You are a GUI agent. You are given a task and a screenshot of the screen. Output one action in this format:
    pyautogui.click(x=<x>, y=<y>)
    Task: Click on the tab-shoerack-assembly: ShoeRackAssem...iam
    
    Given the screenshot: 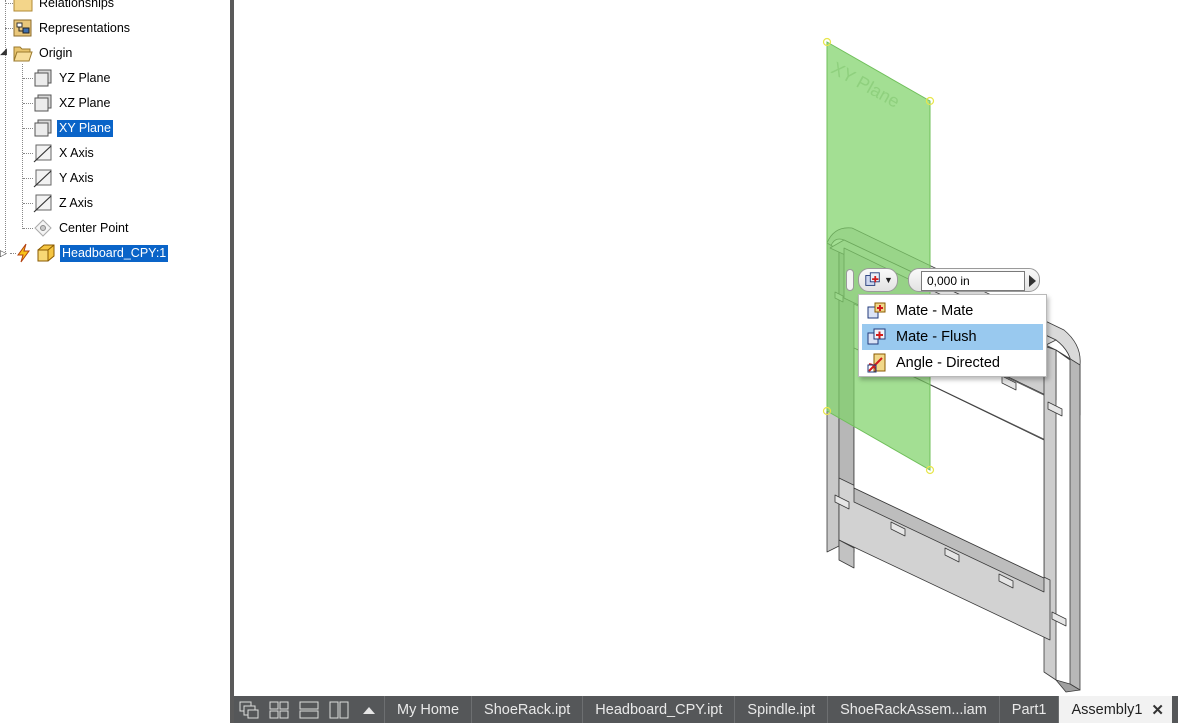 What is the action you would take?
    pyautogui.click(x=913, y=709)
    